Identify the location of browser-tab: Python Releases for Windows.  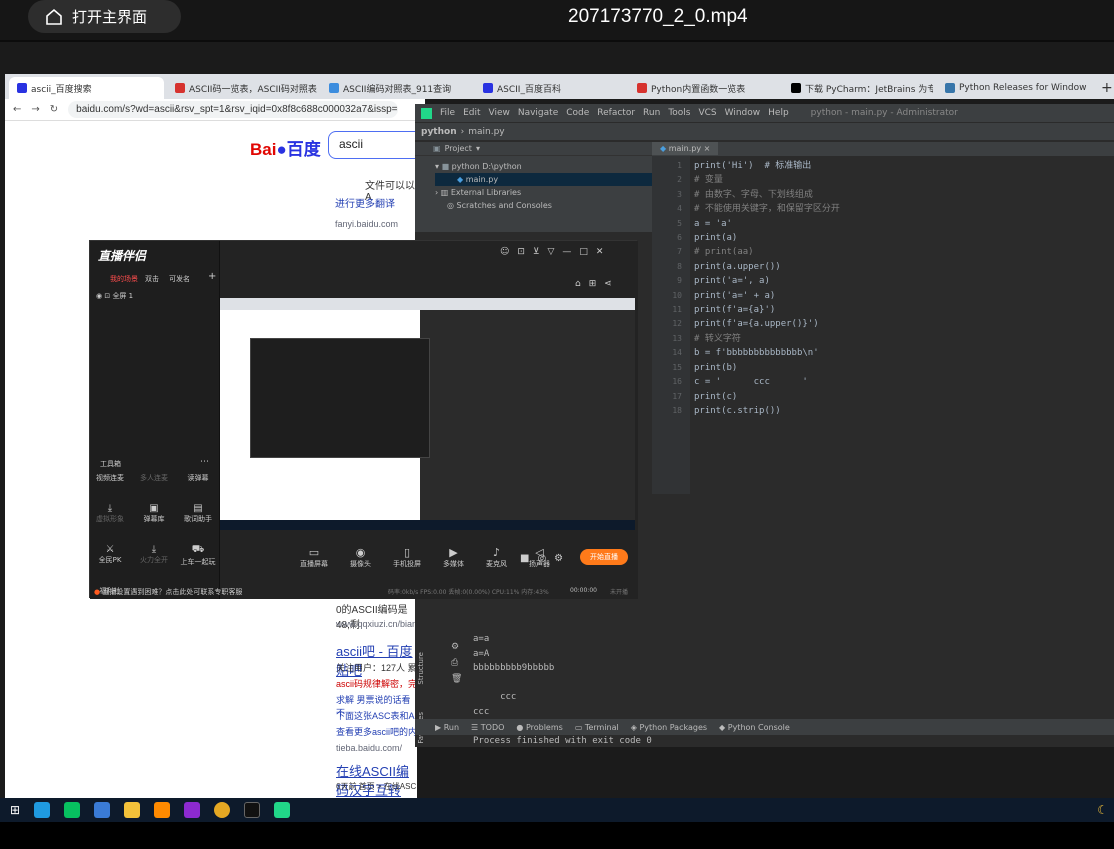
(1012, 88).